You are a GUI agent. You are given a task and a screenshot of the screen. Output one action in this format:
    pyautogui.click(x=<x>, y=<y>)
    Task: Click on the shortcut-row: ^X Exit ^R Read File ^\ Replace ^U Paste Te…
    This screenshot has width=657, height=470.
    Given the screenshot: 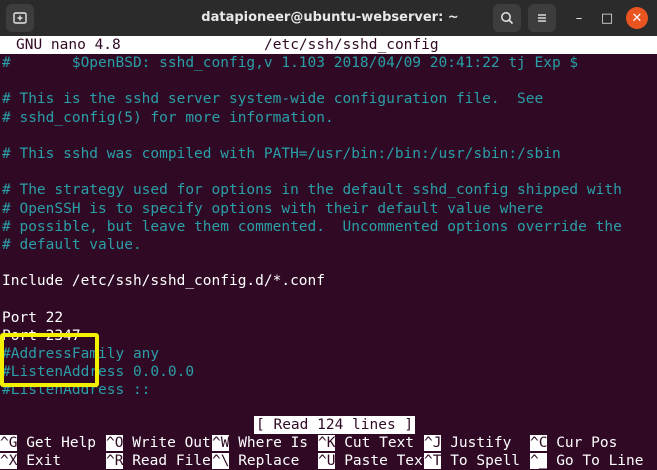 What is the action you would take?
    pyautogui.click(x=328, y=461)
    